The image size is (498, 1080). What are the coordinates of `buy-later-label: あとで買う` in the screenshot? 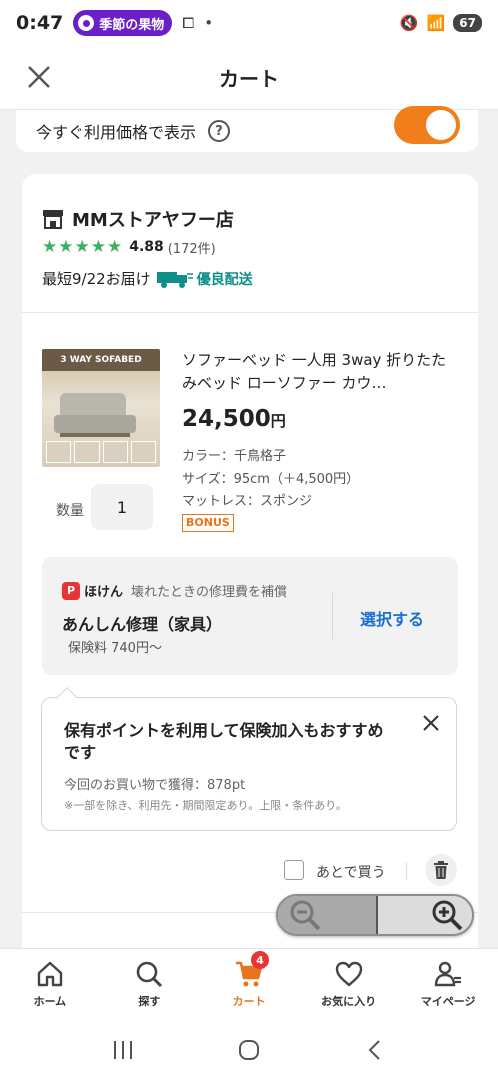 It's located at (351, 872).